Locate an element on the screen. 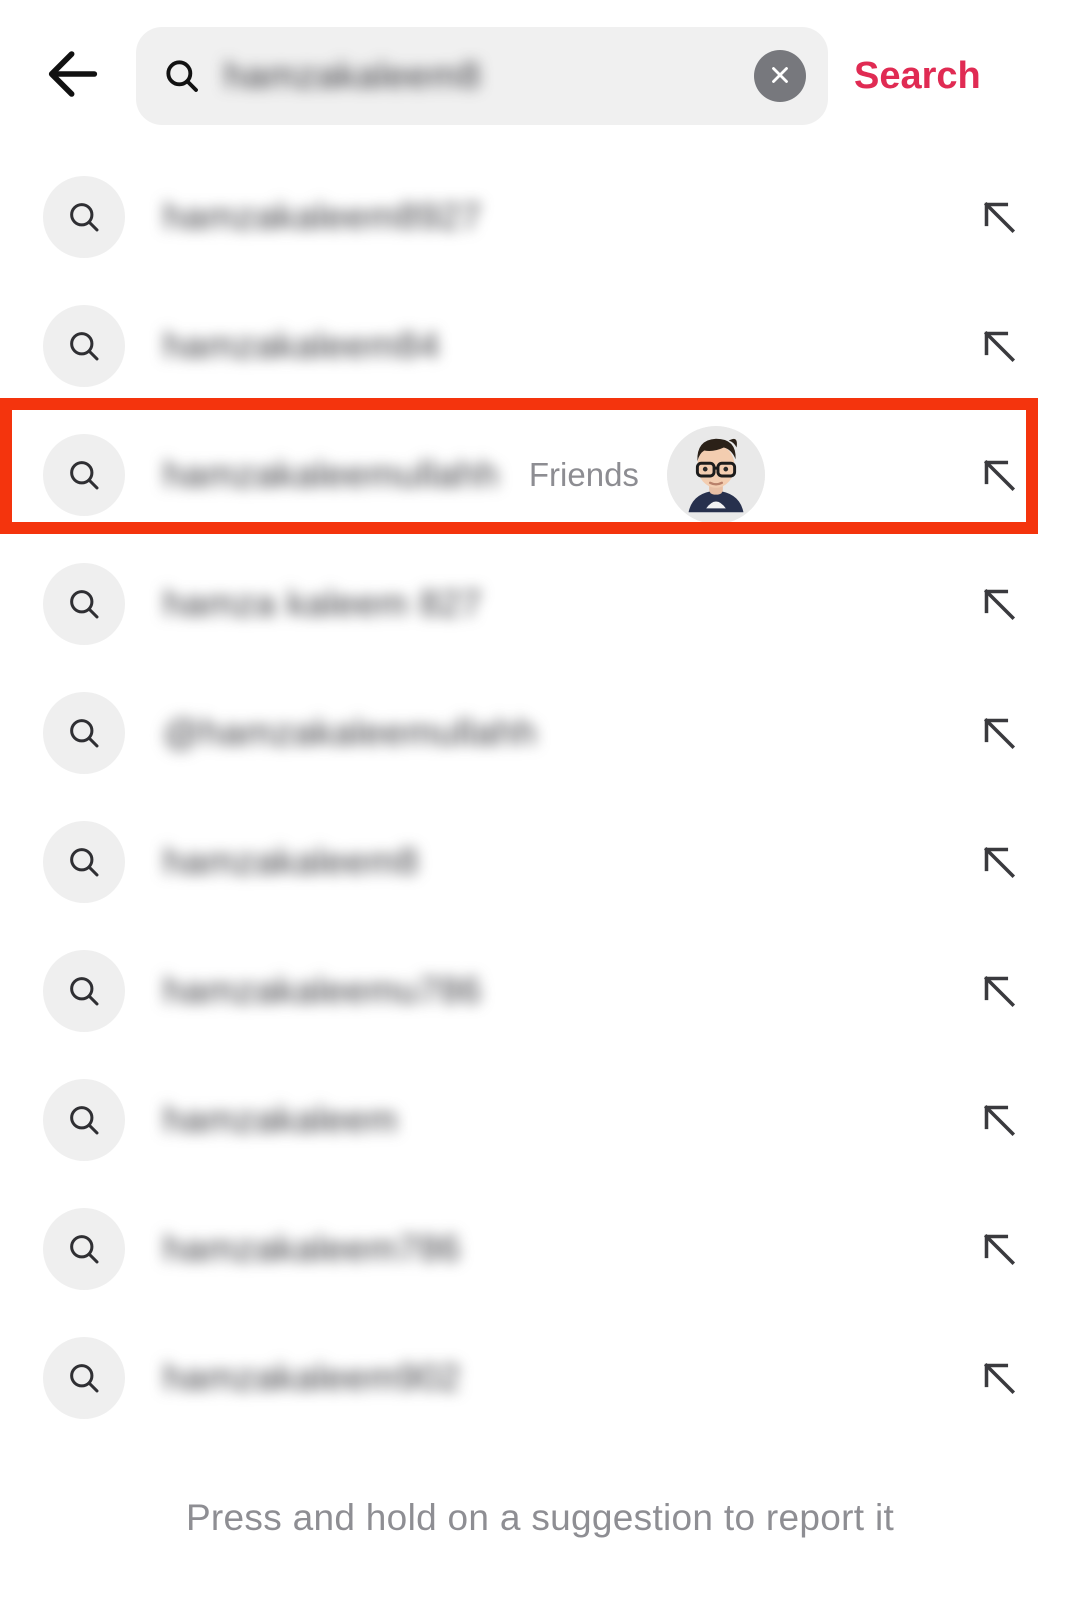  close-icon is located at coordinates (780, 76).